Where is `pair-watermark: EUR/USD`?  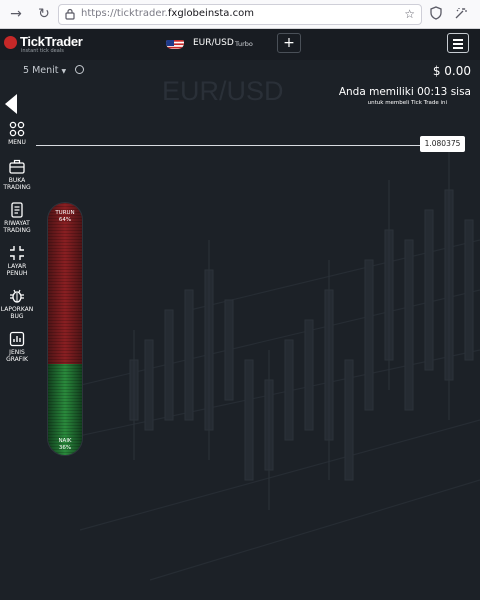
pair-watermark: EUR/USD is located at coordinates (223, 91).